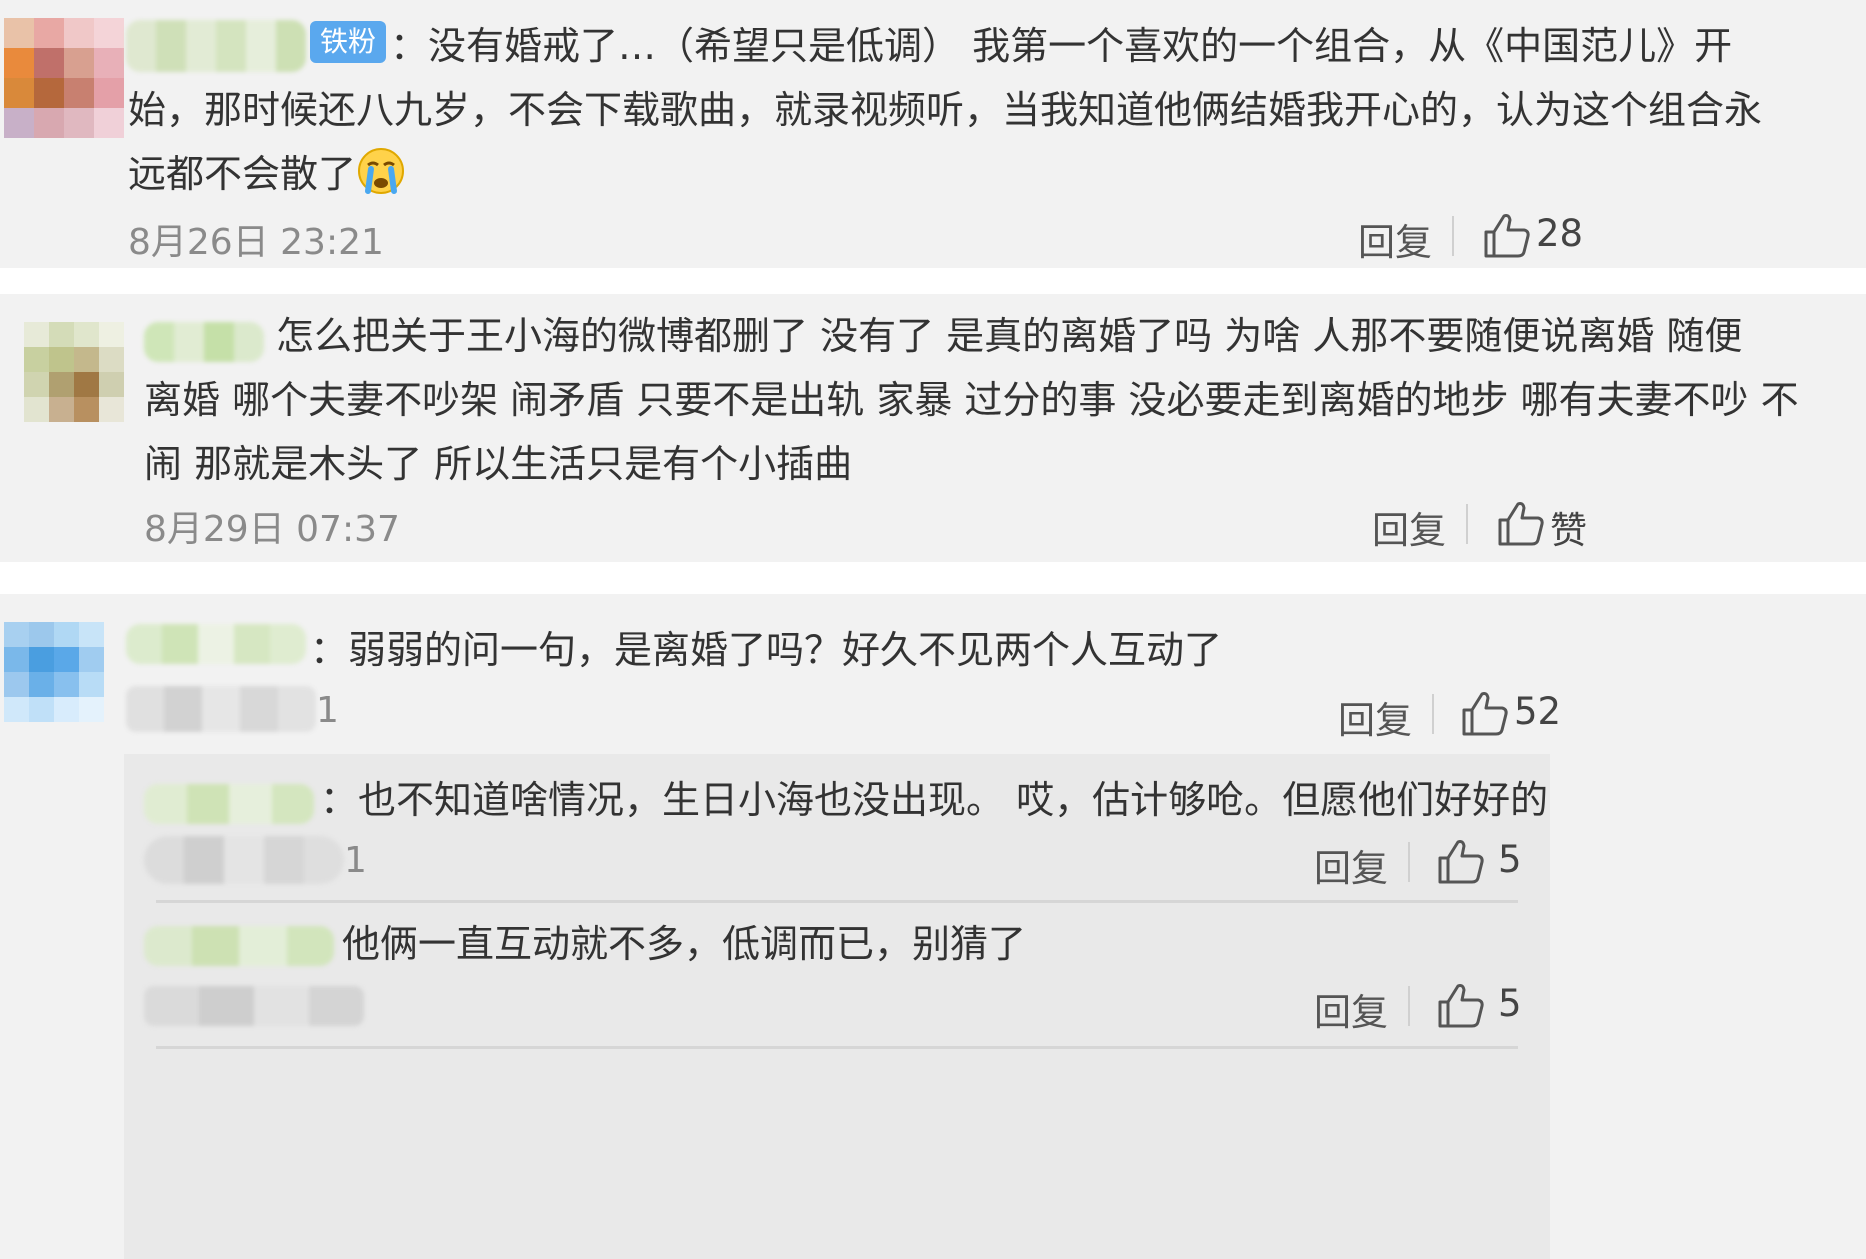  Describe the element at coordinates (1061, 46) in the screenshot. I see `comment-text-line: ：没有婚戒了…（希望只是低调） 我第一个喜欢的一个组合，从《中国范儿》开` at that location.